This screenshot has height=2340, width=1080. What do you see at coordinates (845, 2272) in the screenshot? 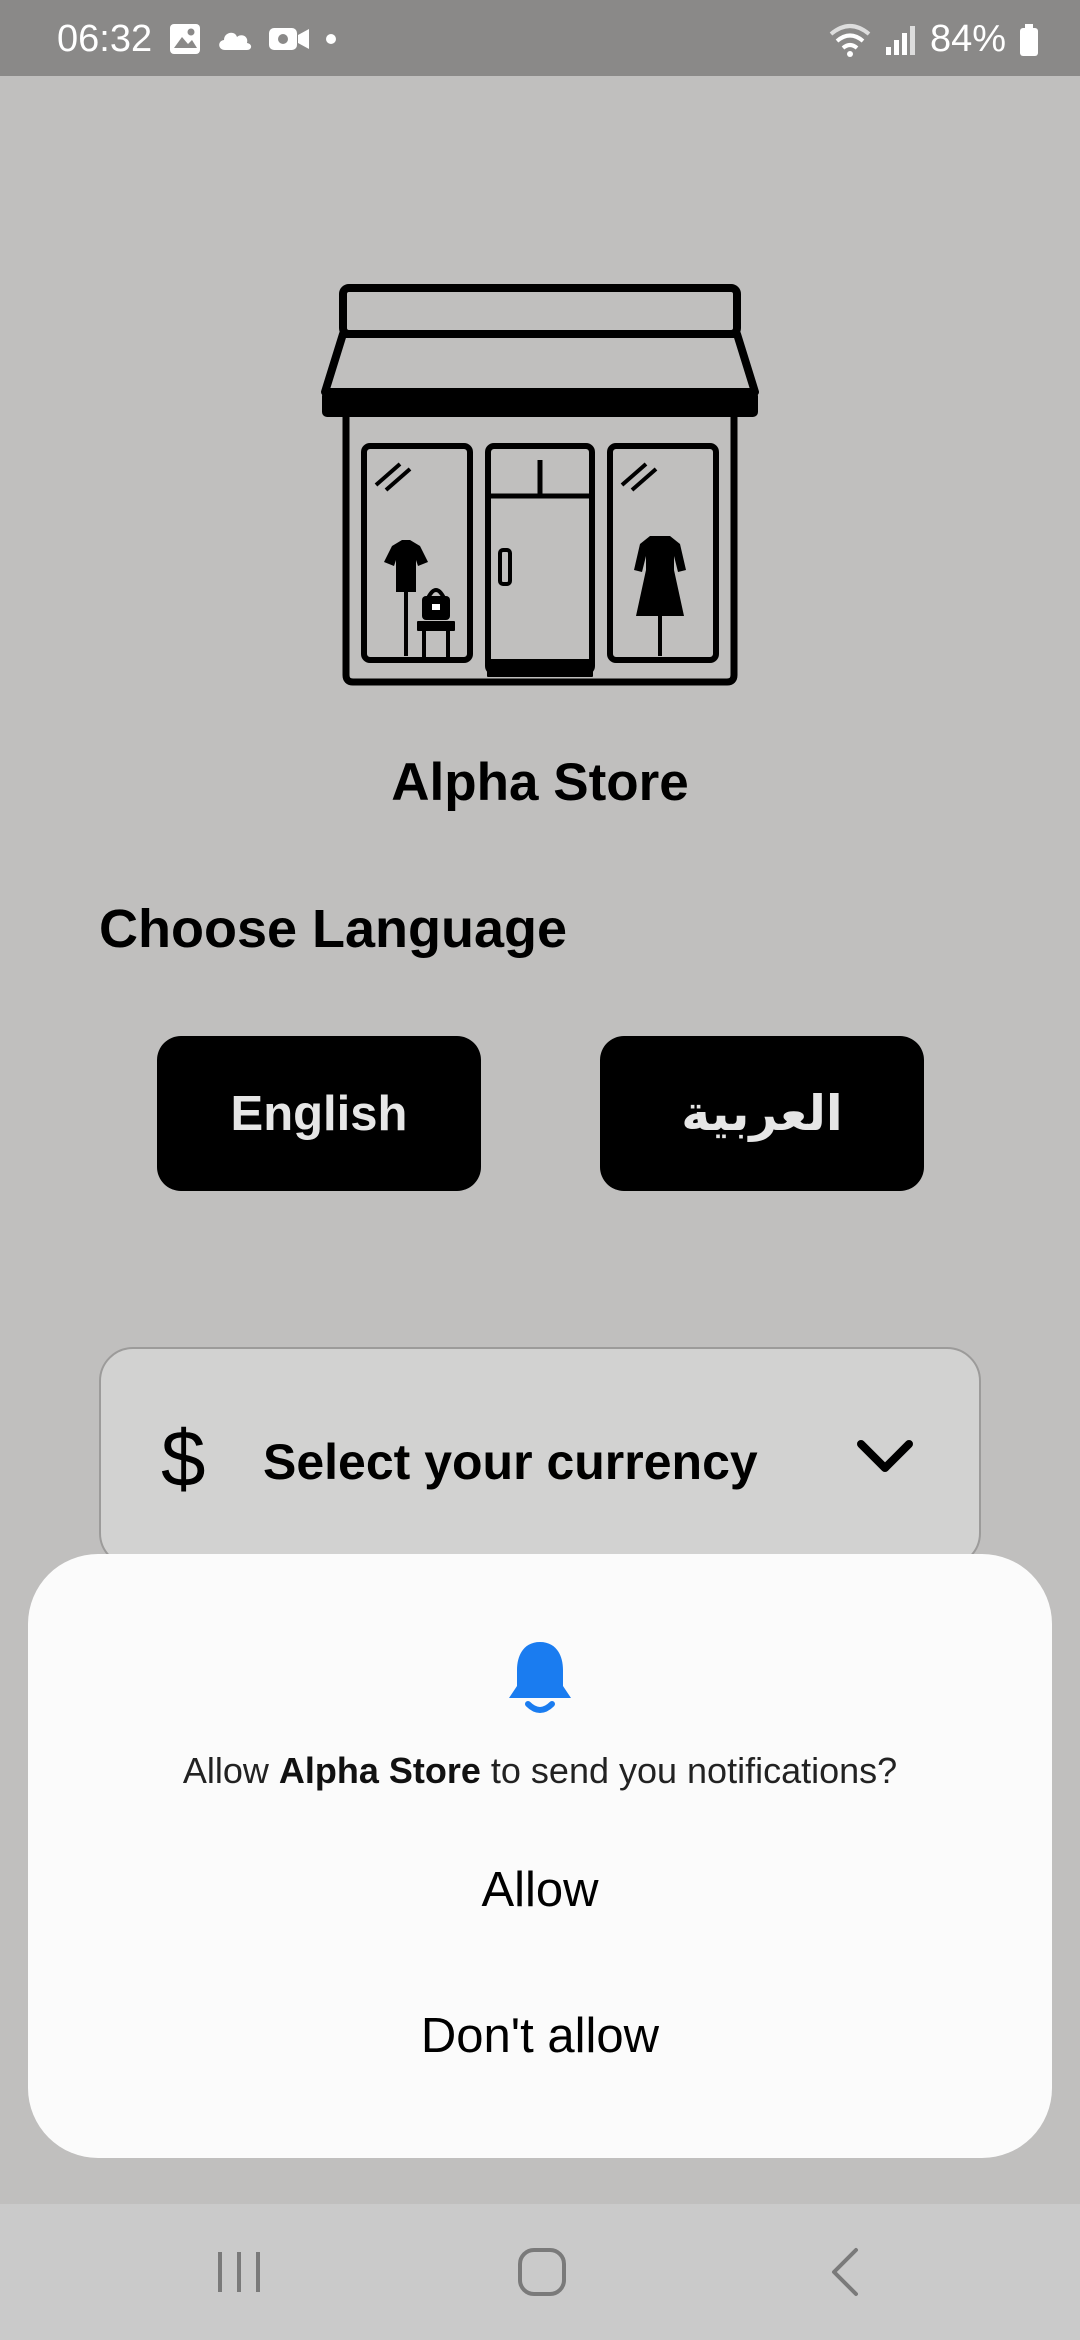
I see `back-icon` at bounding box center [845, 2272].